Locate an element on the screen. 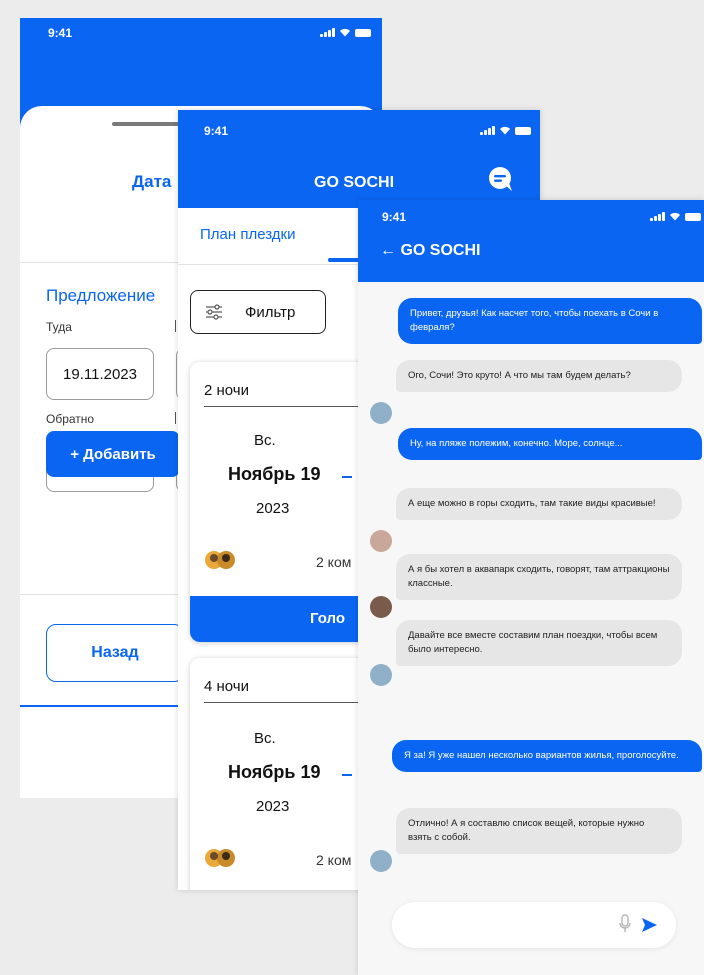  label-there: Туда is located at coordinates (59, 327).